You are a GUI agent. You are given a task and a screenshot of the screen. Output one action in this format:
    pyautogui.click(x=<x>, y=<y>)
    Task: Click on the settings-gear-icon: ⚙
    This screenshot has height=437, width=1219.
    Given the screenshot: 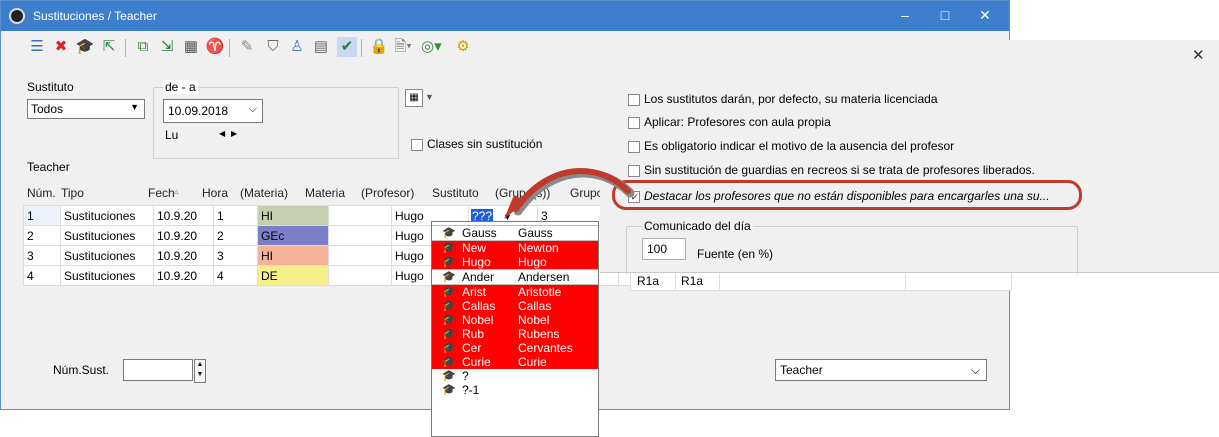 What is the action you would take?
    pyautogui.click(x=463, y=47)
    